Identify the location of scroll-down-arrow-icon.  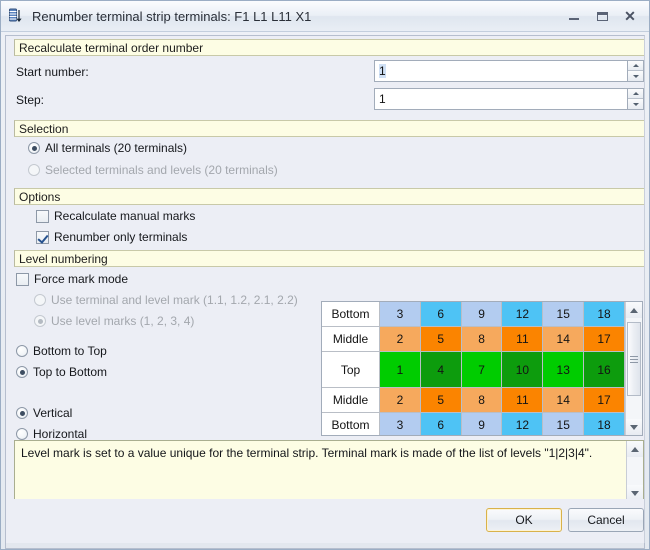
(634, 427).